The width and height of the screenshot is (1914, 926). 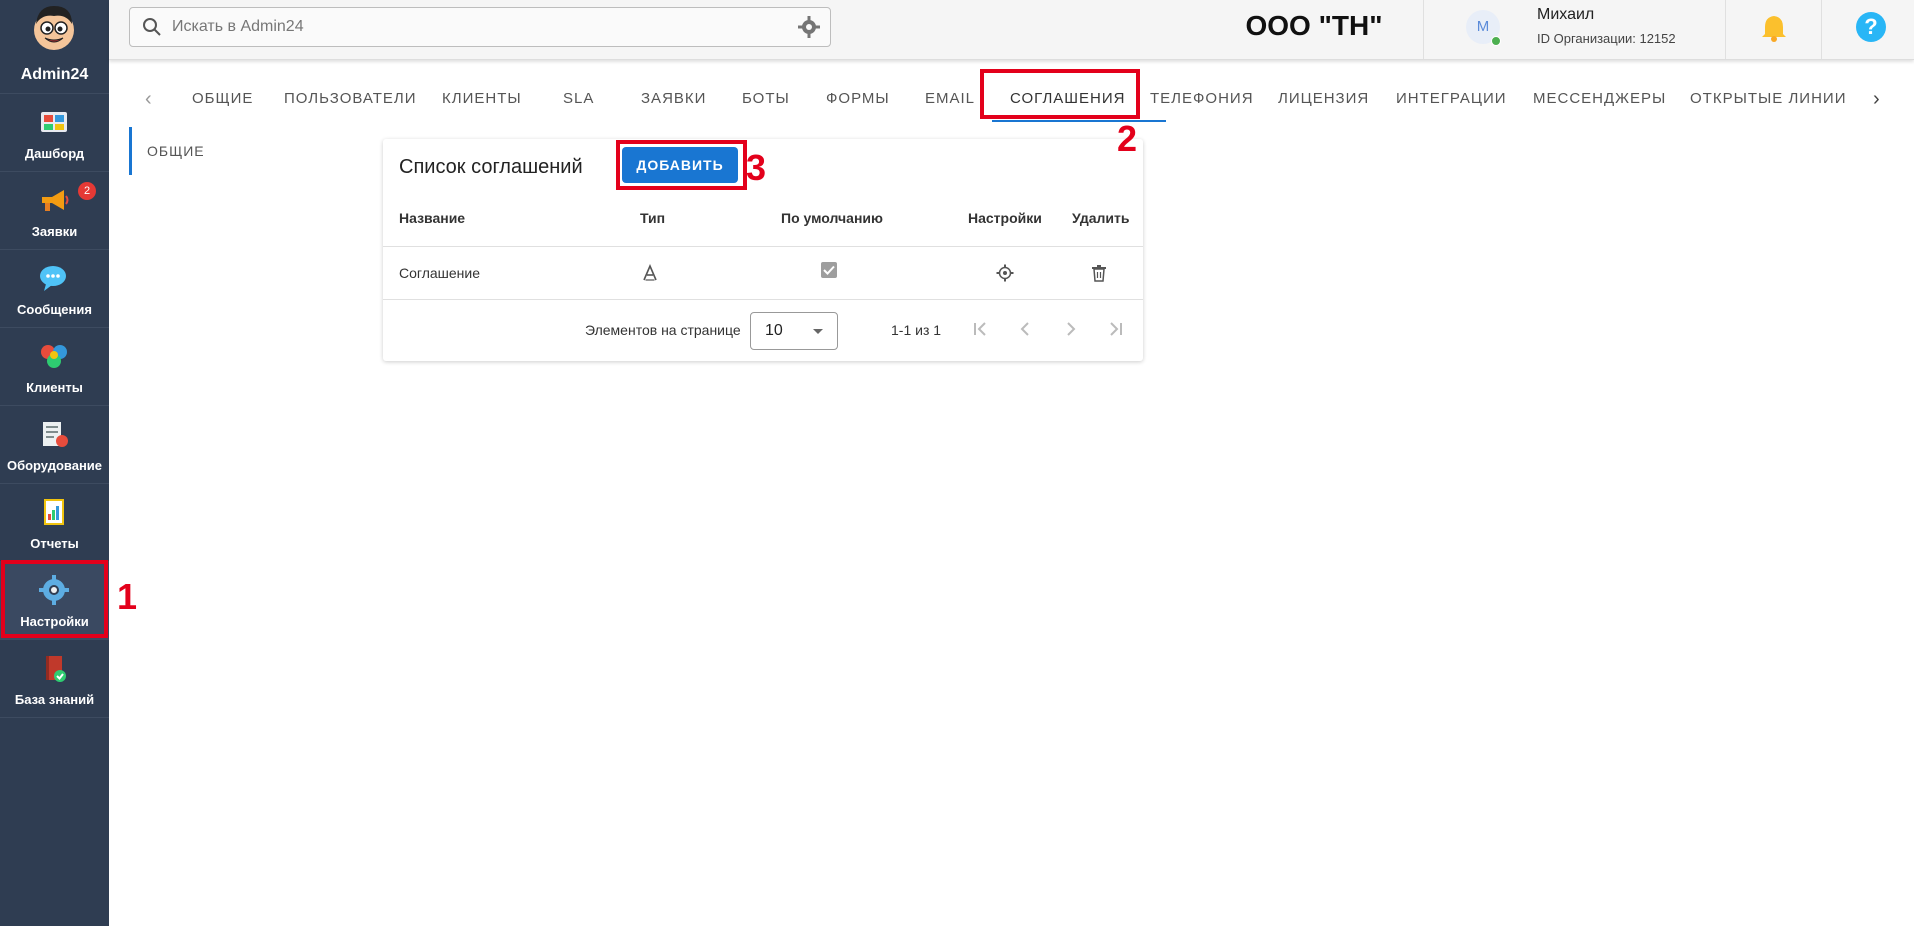 What do you see at coordinates (1496, 41) in the screenshot?
I see `online-status-dot` at bounding box center [1496, 41].